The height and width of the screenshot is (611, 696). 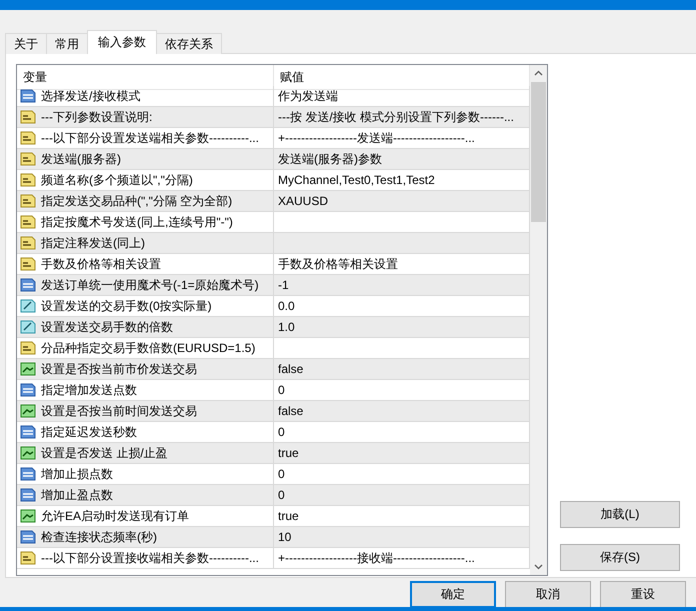 I want to click on scroll-thumb, so click(x=538, y=152).